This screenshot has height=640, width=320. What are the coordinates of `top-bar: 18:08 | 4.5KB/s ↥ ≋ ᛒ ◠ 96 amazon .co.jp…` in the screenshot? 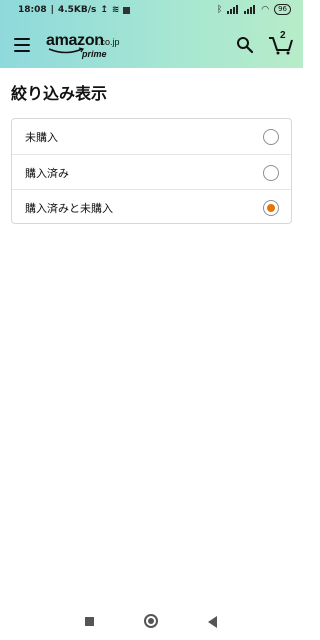 It's located at (151, 34).